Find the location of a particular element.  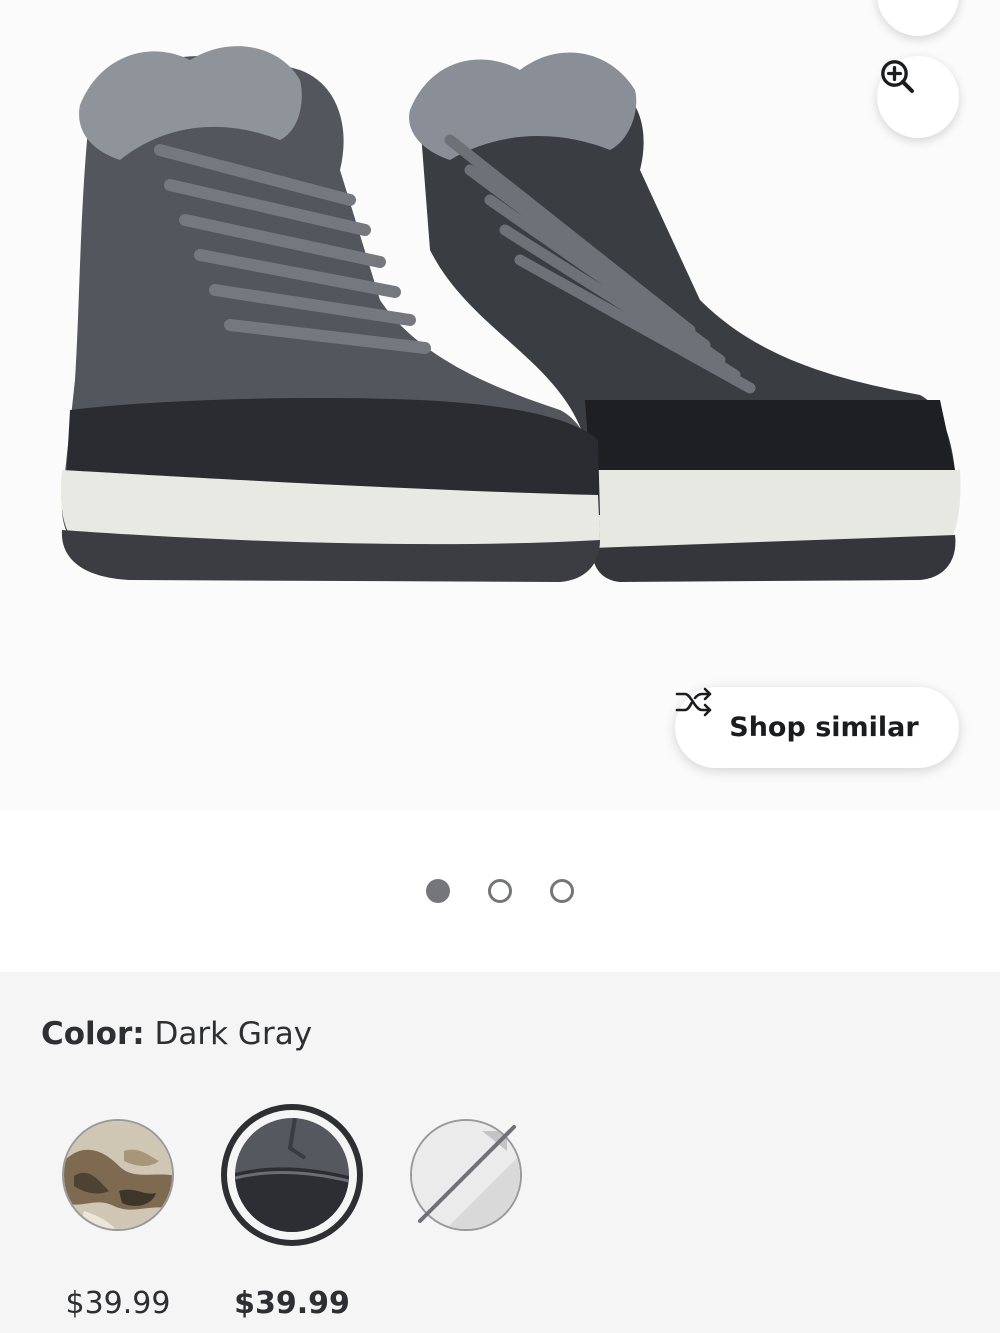

swatch-camo-price: $39.99 is located at coordinates (118, 1303).